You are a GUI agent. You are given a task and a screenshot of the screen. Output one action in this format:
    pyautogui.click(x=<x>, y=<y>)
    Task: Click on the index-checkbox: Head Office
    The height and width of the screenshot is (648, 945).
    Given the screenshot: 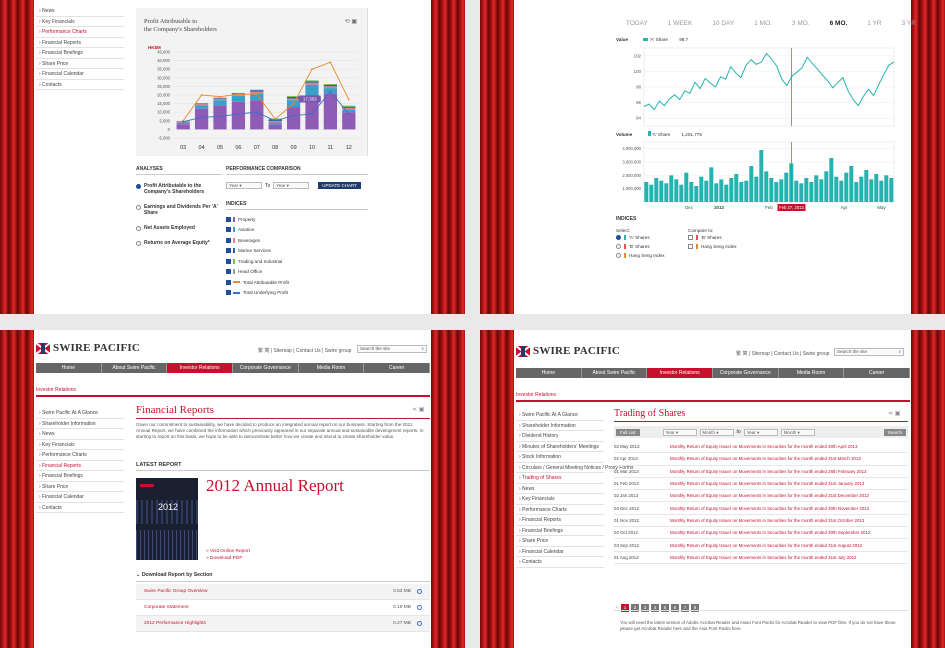 What is the action you would take?
    pyautogui.click(x=297, y=272)
    